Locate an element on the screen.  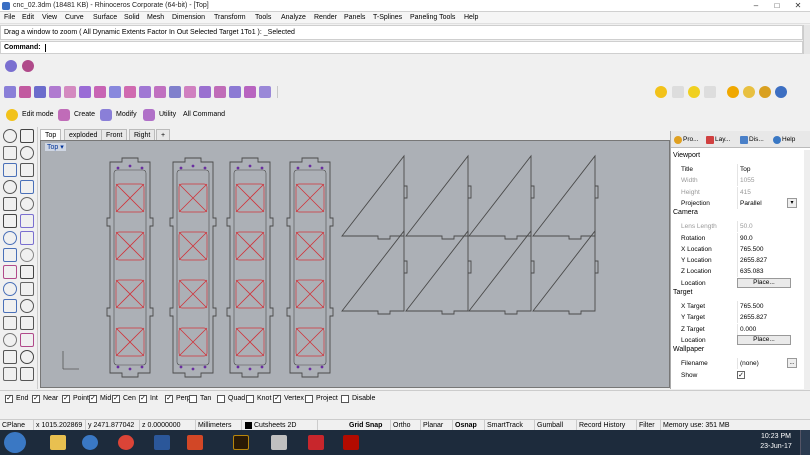
layer-icon is located at coordinates (10, 357).